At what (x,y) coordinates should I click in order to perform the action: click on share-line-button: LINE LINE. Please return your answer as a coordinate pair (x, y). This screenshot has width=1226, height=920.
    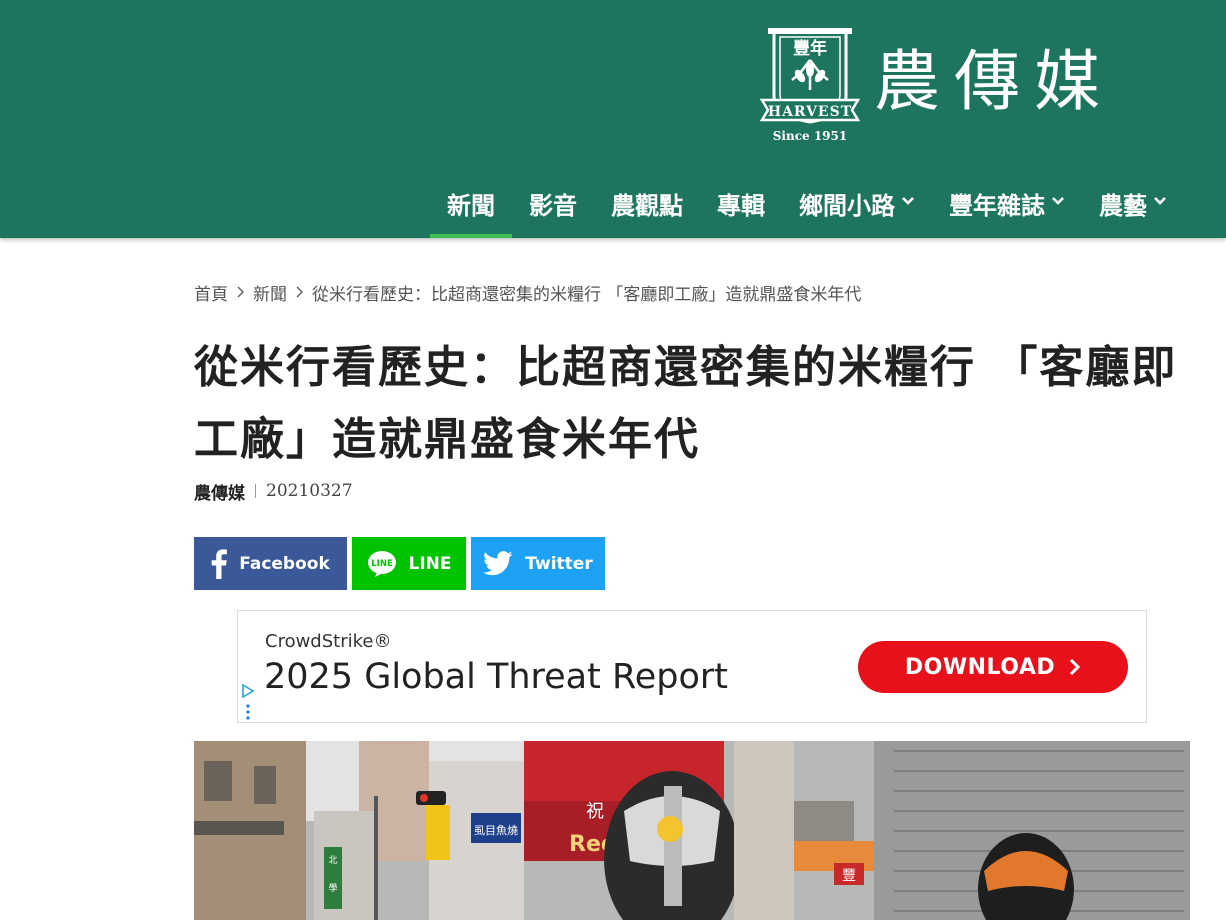
    Looking at the image, I should click on (409, 563).